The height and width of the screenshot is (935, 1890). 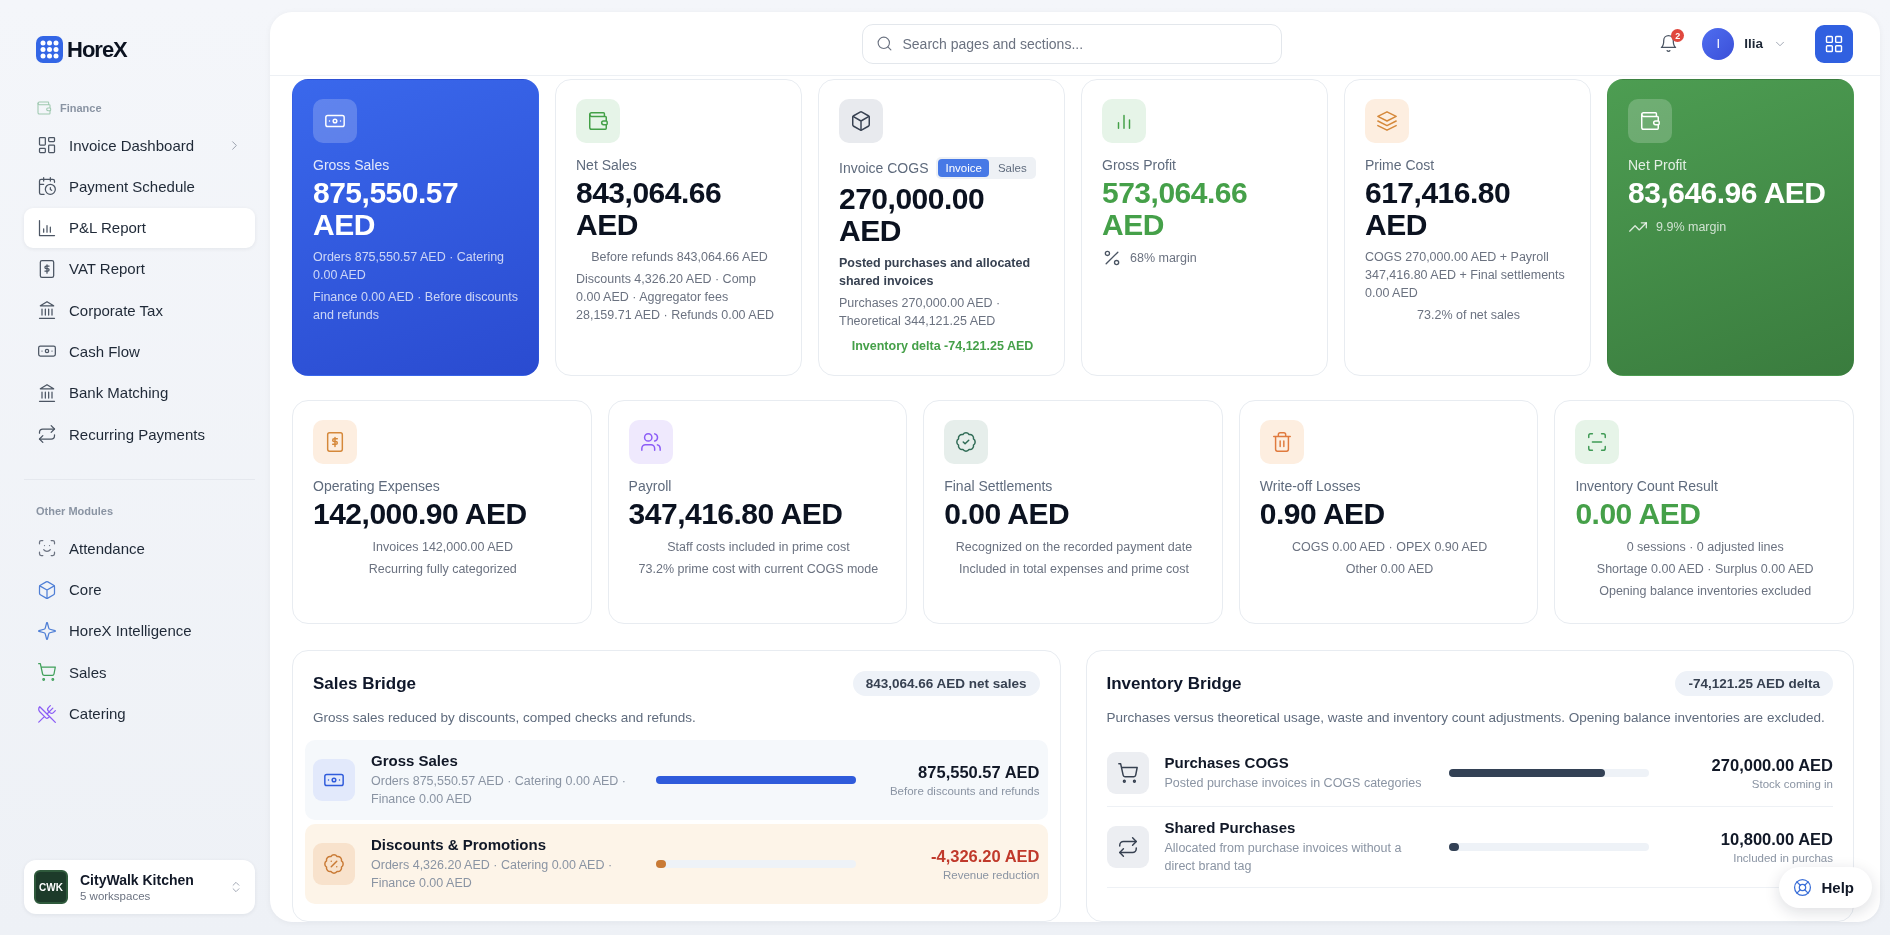 What do you see at coordinates (920, 313) in the screenshot?
I see `metric-detail: Purchases 270,000.00 AED · Theoretical 344,121.25 AED` at bounding box center [920, 313].